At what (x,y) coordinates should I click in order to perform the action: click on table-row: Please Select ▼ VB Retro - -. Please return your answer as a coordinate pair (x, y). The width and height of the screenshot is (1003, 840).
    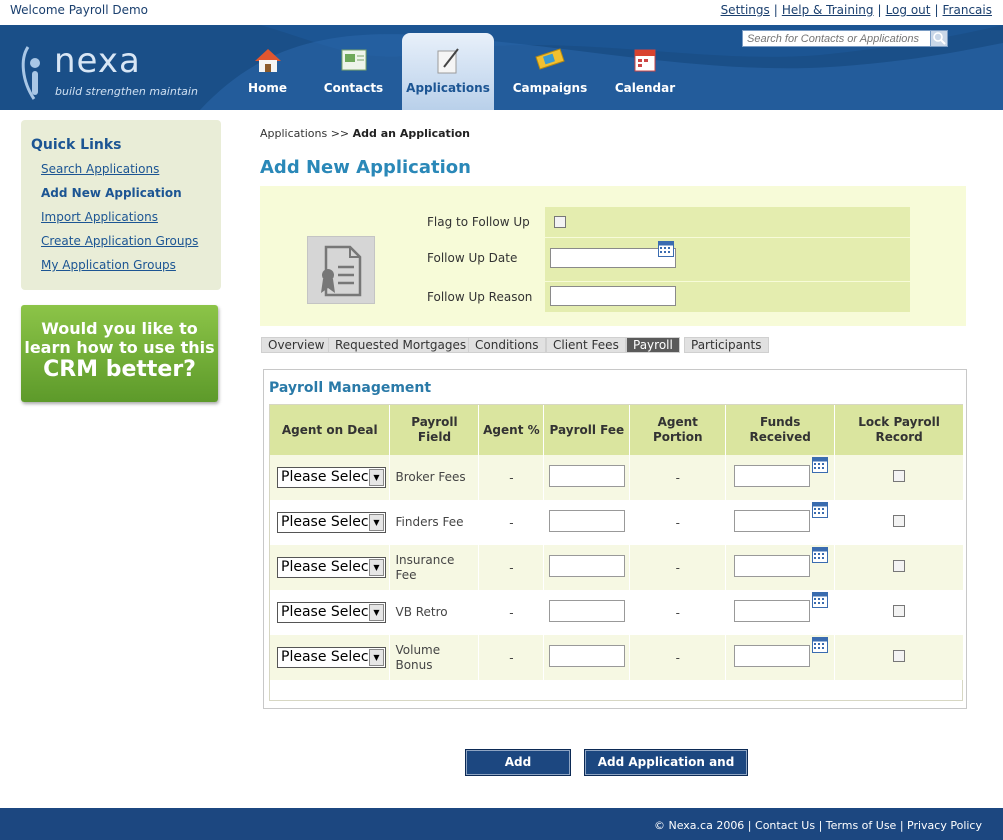
    Looking at the image, I should click on (617, 612).